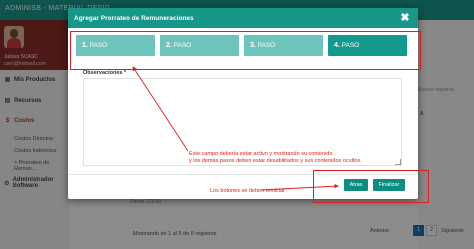 The image size is (474, 249). What do you see at coordinates (405, 18) in the screenshot?
I see `close-icon: ✖` at bounding box center [405, 18].